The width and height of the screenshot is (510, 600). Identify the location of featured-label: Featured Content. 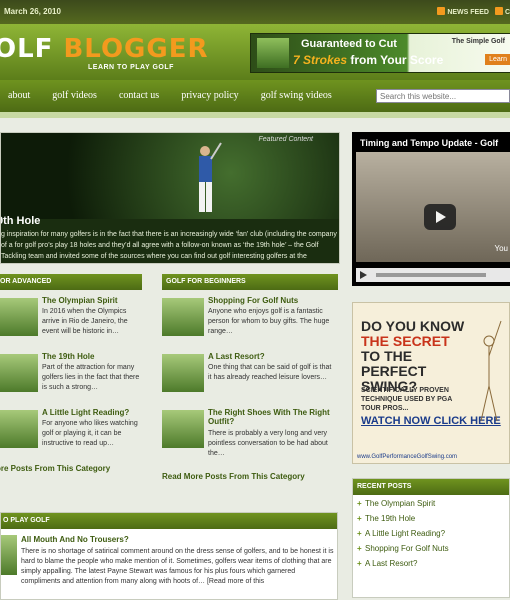
(285, 139).